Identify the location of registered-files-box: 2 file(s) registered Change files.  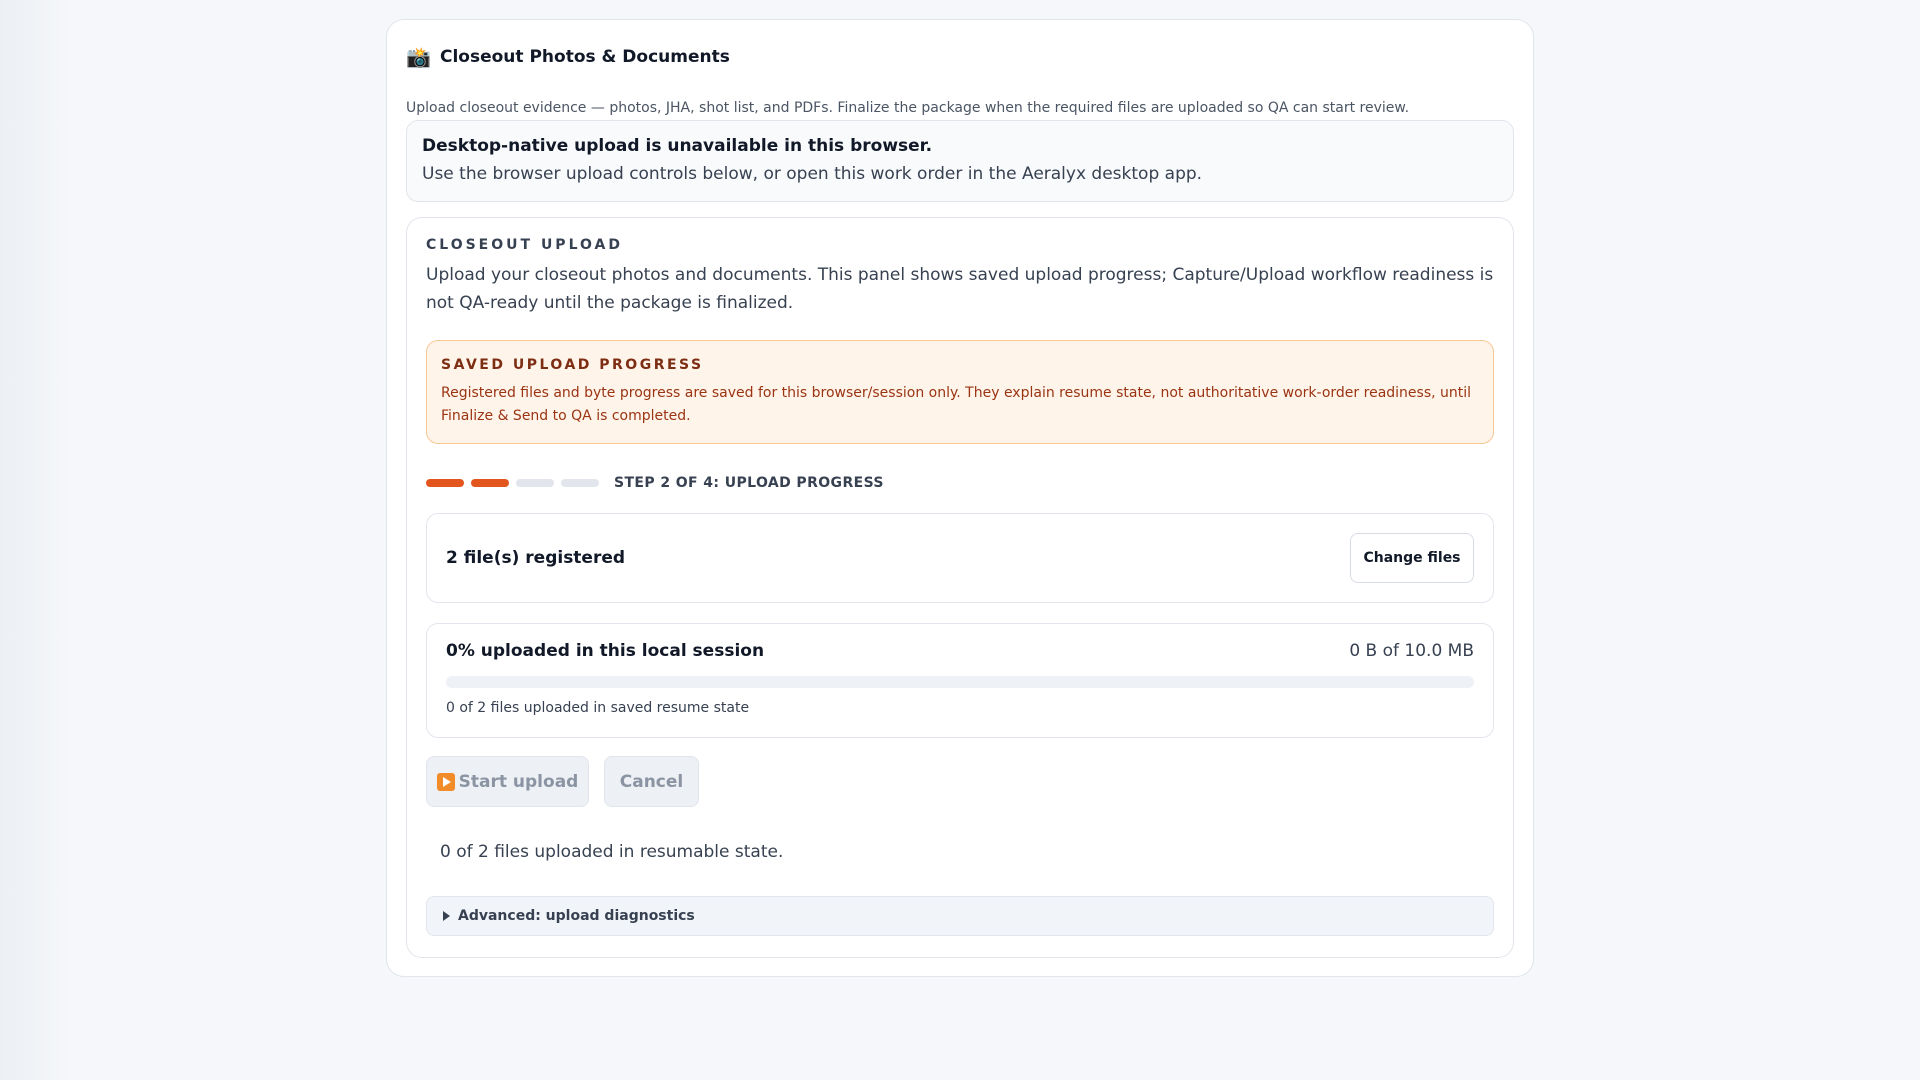
(960, 558).